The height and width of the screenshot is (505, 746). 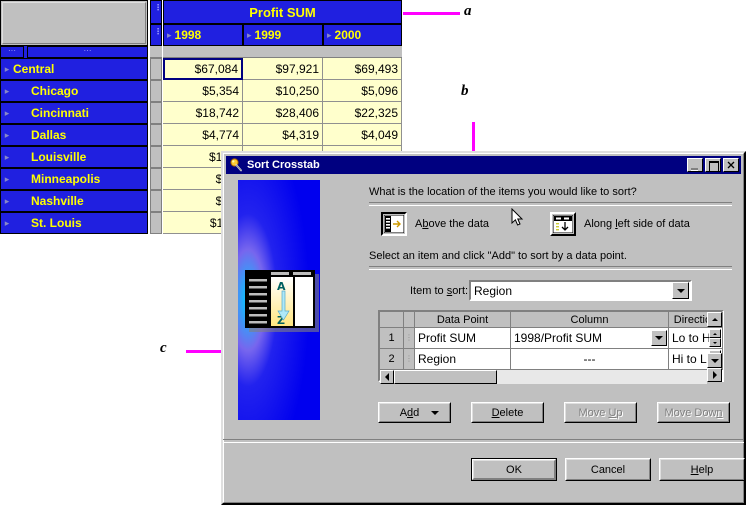 I want to click on delete-button: Delete, so click(x=507, y=412).